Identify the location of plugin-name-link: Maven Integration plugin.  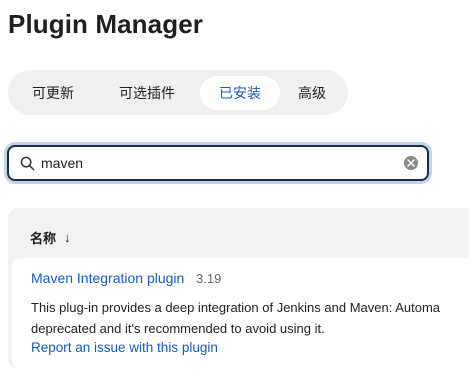
(107, 278).